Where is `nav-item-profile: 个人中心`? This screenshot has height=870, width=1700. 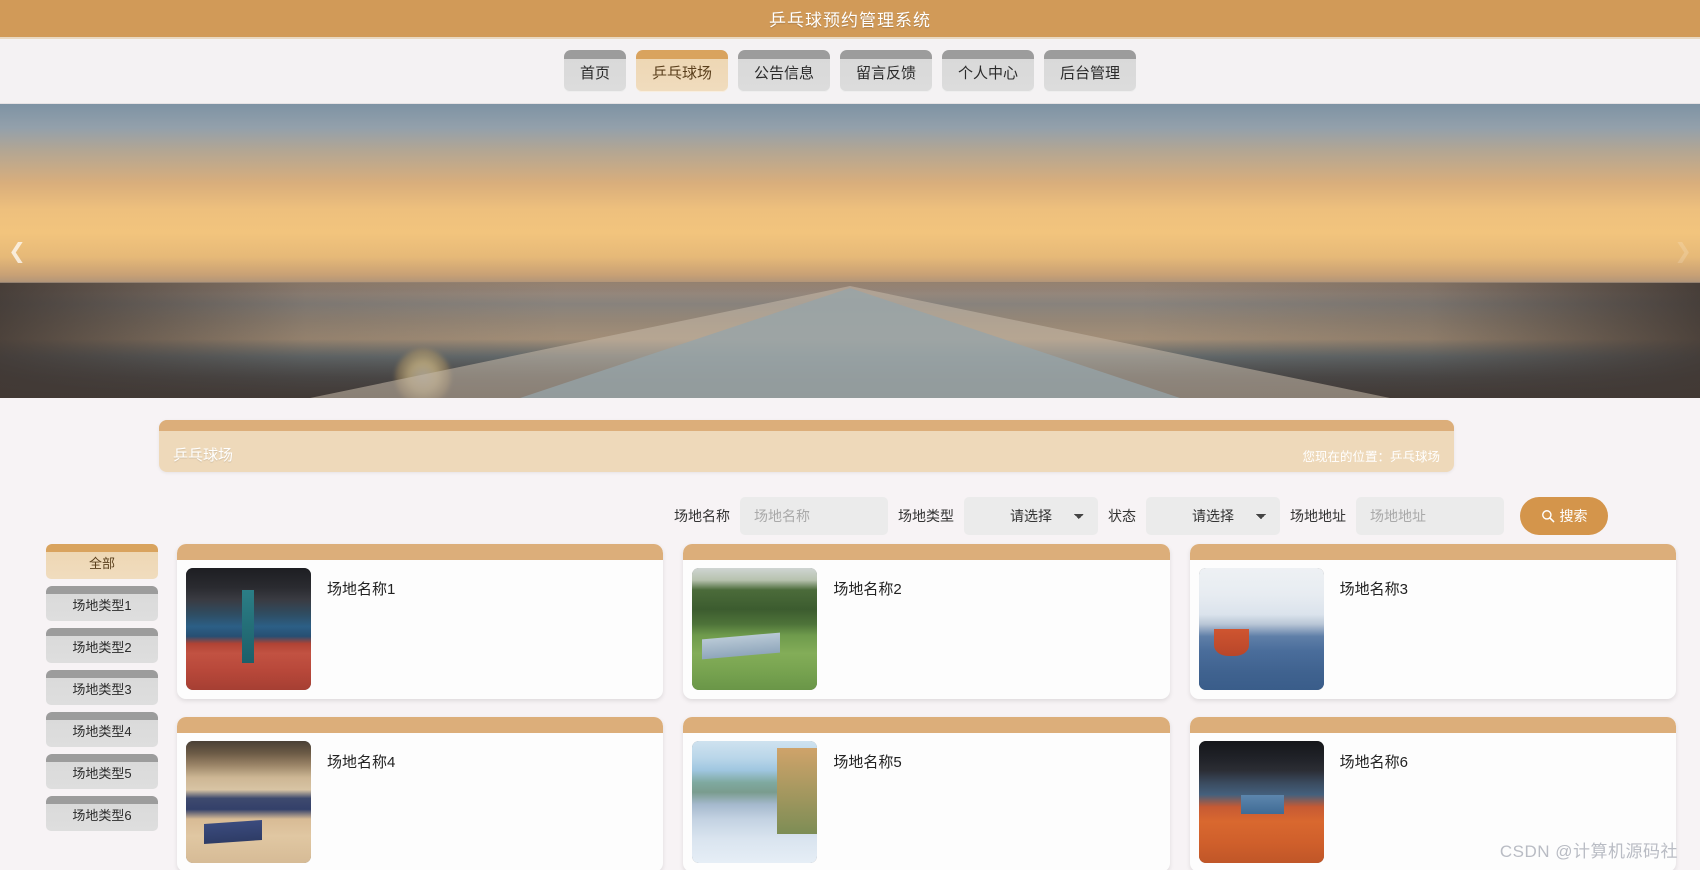 nav-item-profile: 个人中心 is located at coordinates (988, 71).